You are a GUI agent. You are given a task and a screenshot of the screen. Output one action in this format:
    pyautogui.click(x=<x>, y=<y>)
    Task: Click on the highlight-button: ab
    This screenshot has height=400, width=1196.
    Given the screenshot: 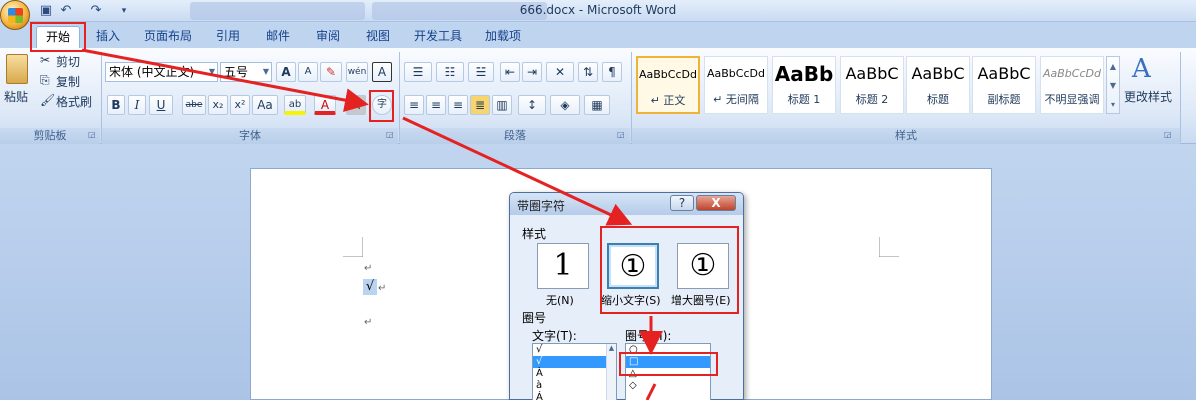 What is the action you would take?
    pyautogui.click(x=295, y=105)
    